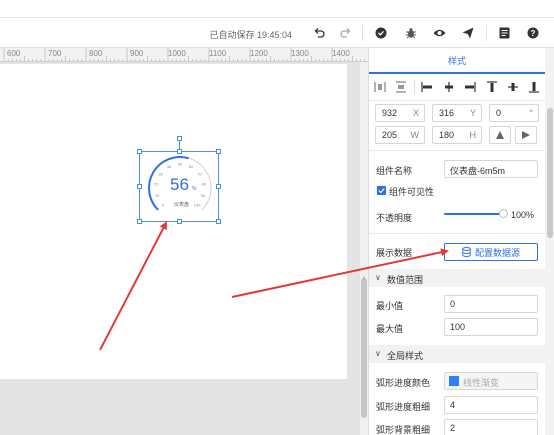 The image size is (554, 435). I want to click on distribute-horizontal-icon, so click(379, 87).